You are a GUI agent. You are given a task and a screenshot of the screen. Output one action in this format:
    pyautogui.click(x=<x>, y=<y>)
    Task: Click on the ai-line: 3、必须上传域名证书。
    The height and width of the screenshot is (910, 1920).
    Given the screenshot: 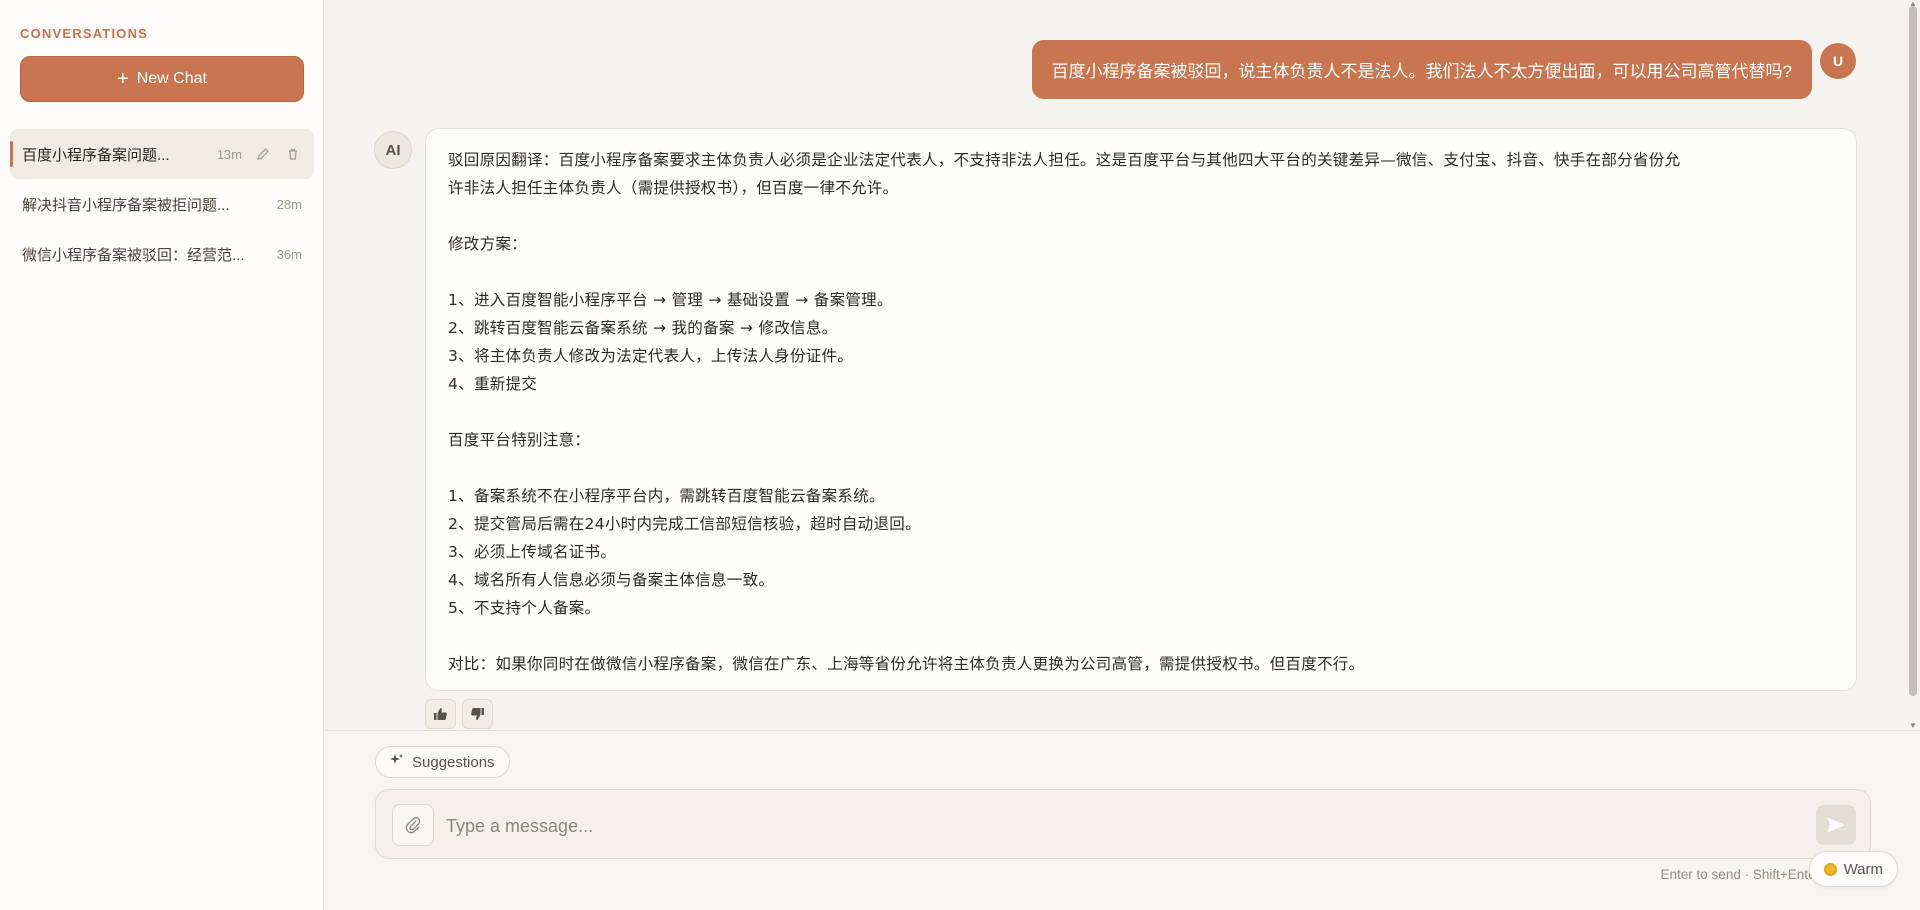 What is the action you would take?
    pyautogui.click(x=532, y=552)
    